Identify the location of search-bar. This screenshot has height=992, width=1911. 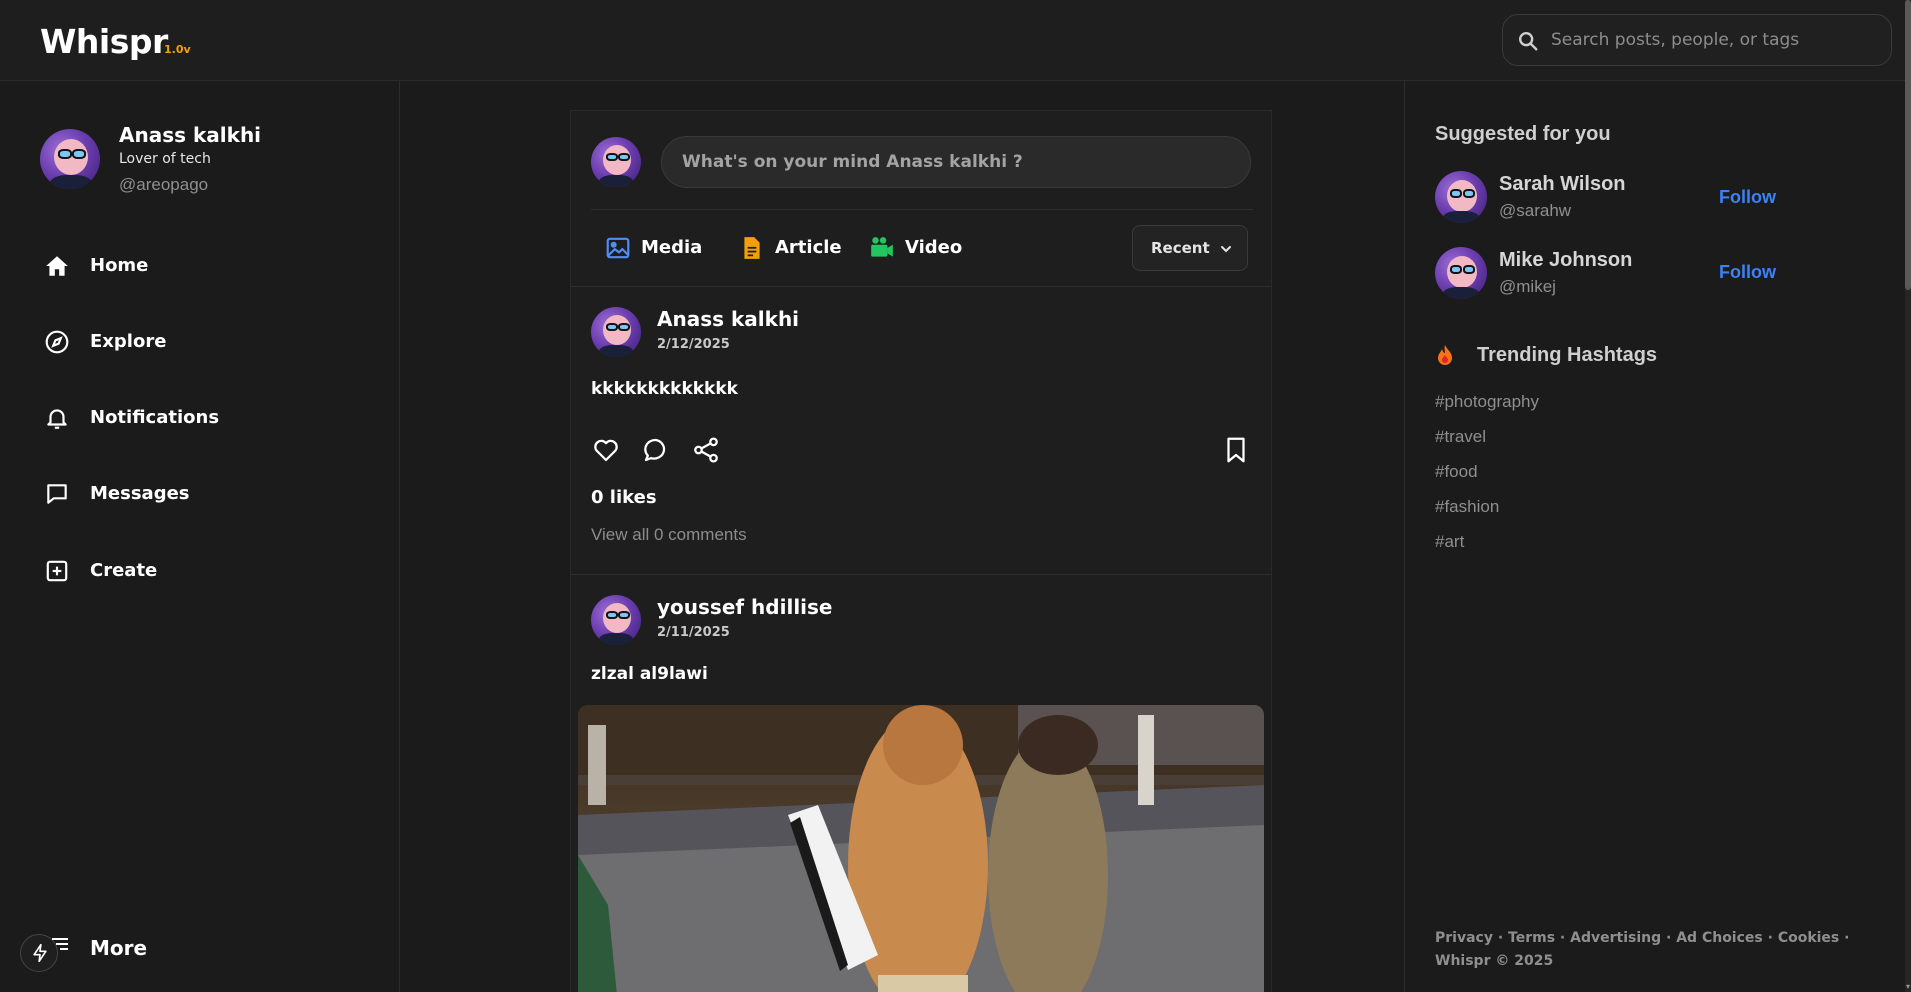
(1697, 40).